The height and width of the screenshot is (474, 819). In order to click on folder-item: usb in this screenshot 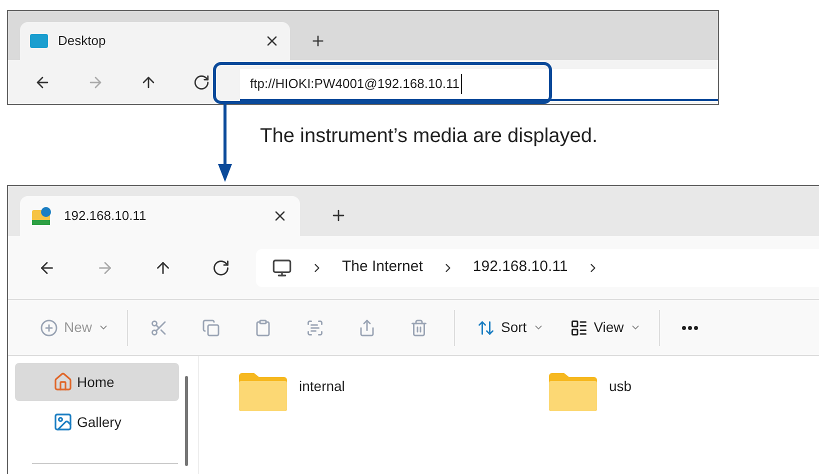, I will do `click(602, 423)`.